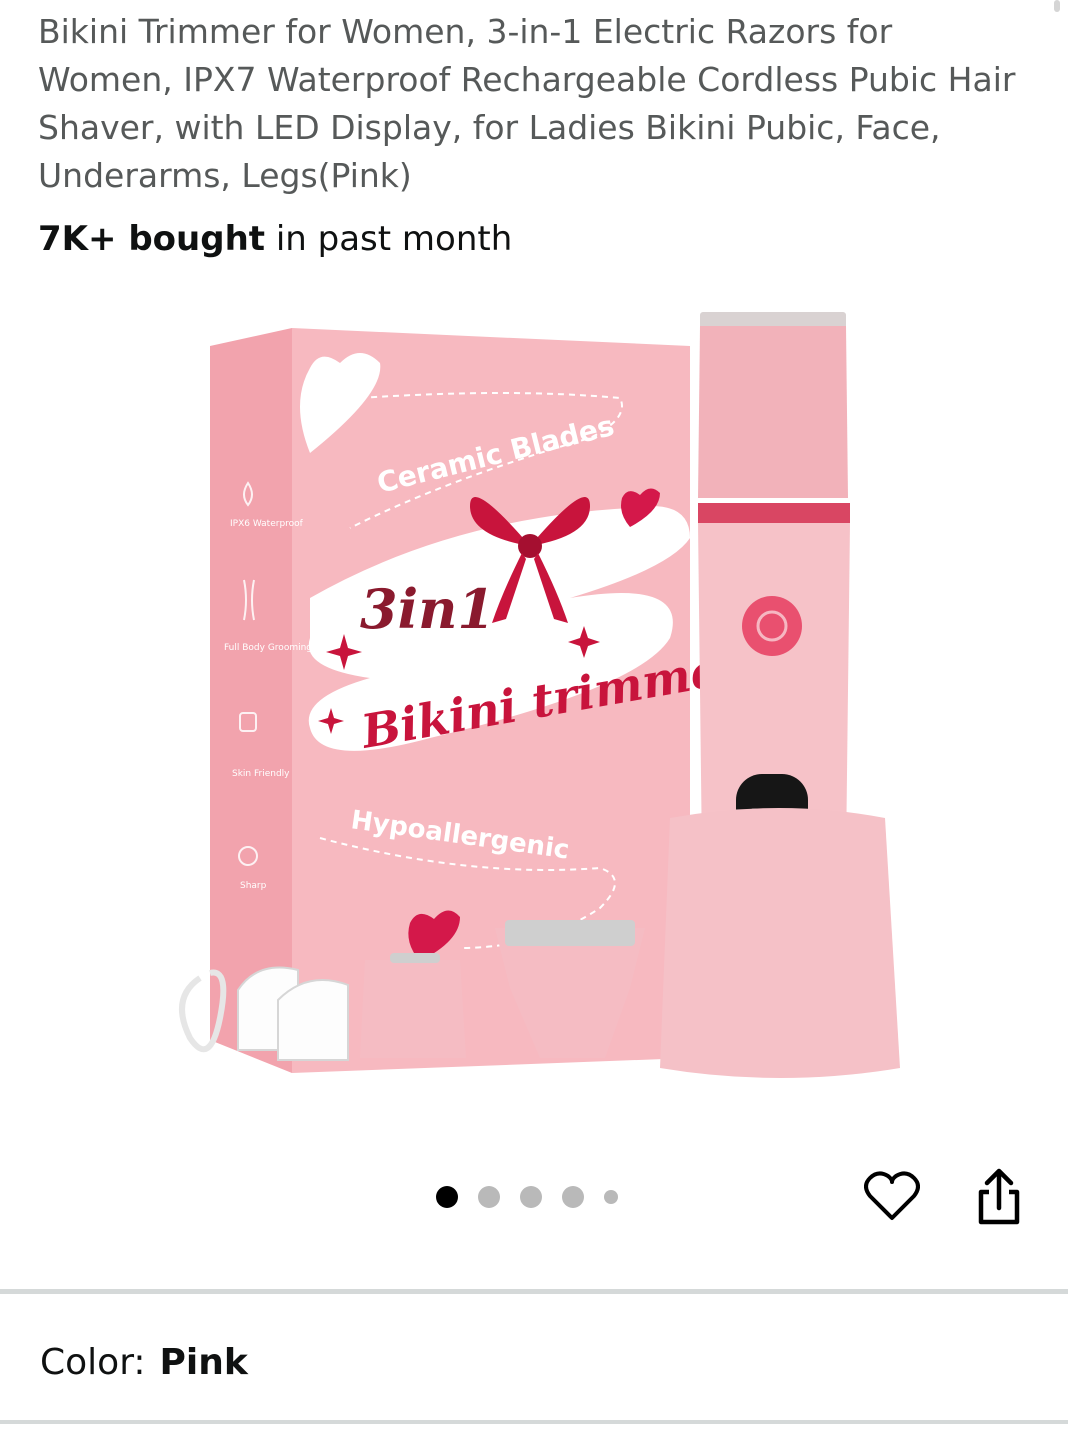  I want to click on share-button, so click(999, 1197).